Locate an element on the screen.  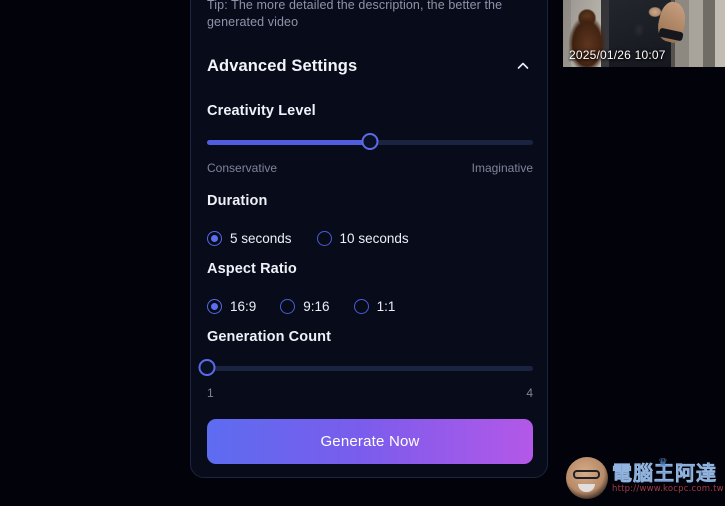
duration-radio-group: 5 seconds 10 seconds is located at coordinates (370, 238).